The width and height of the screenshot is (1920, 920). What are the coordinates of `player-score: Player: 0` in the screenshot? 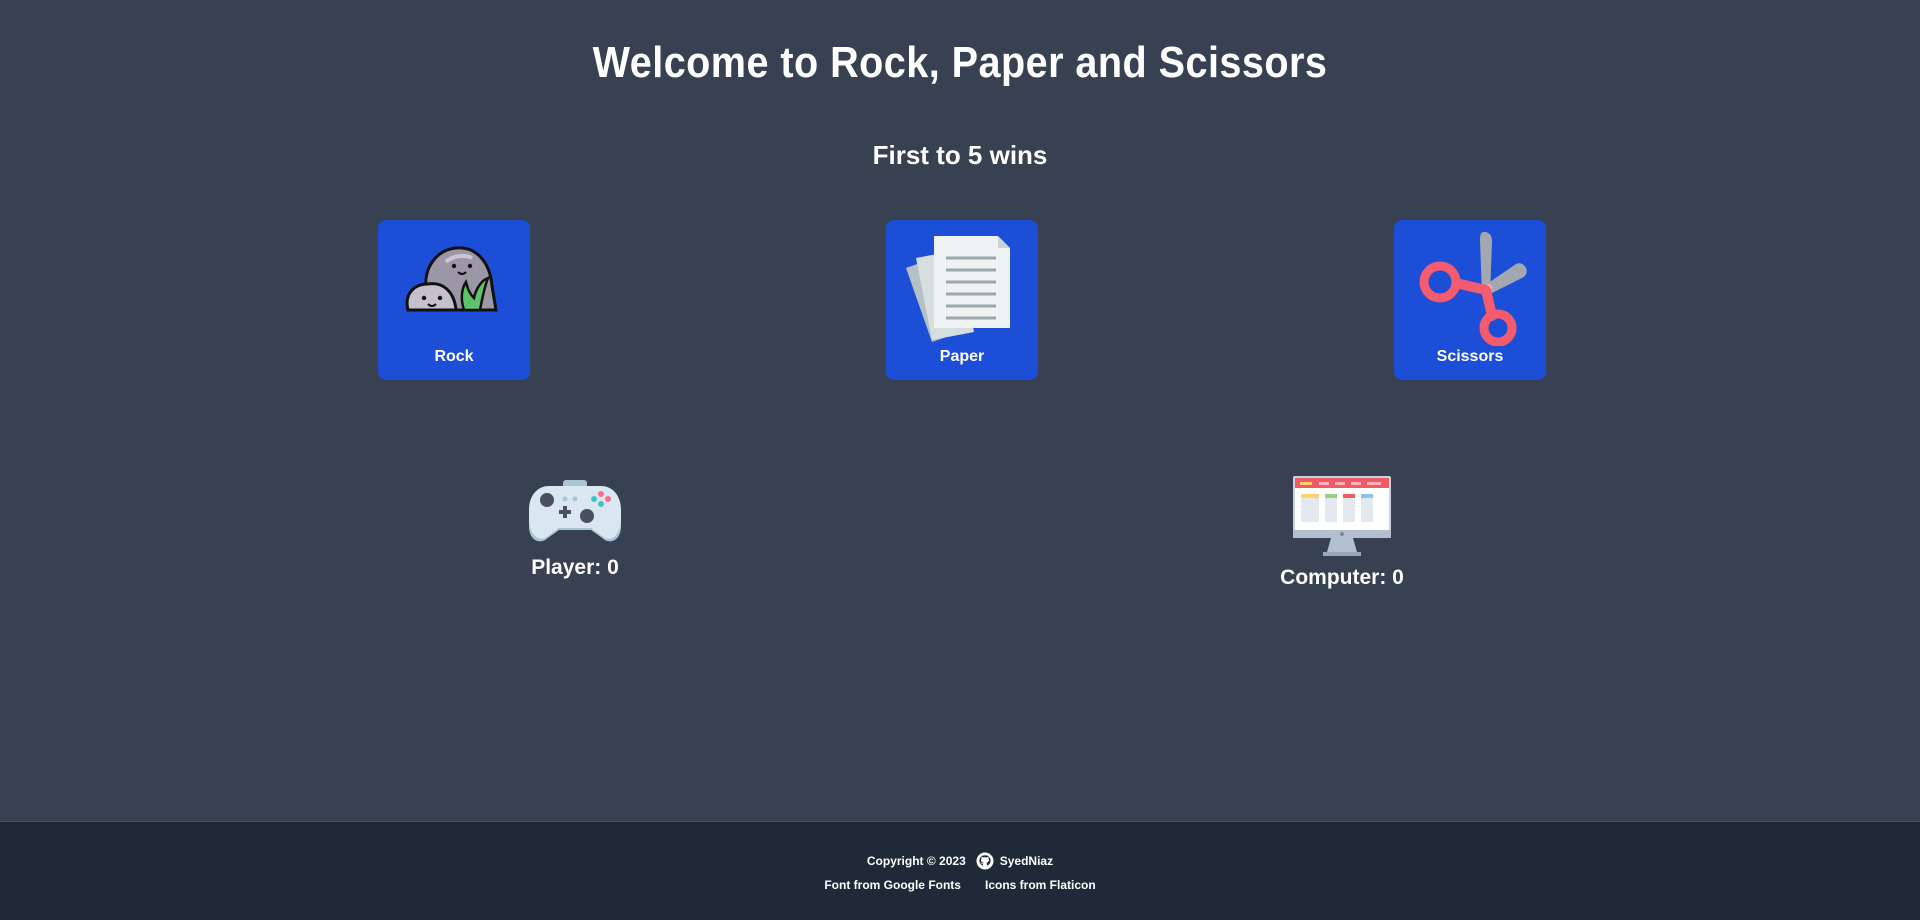 It's located at (575, 528).